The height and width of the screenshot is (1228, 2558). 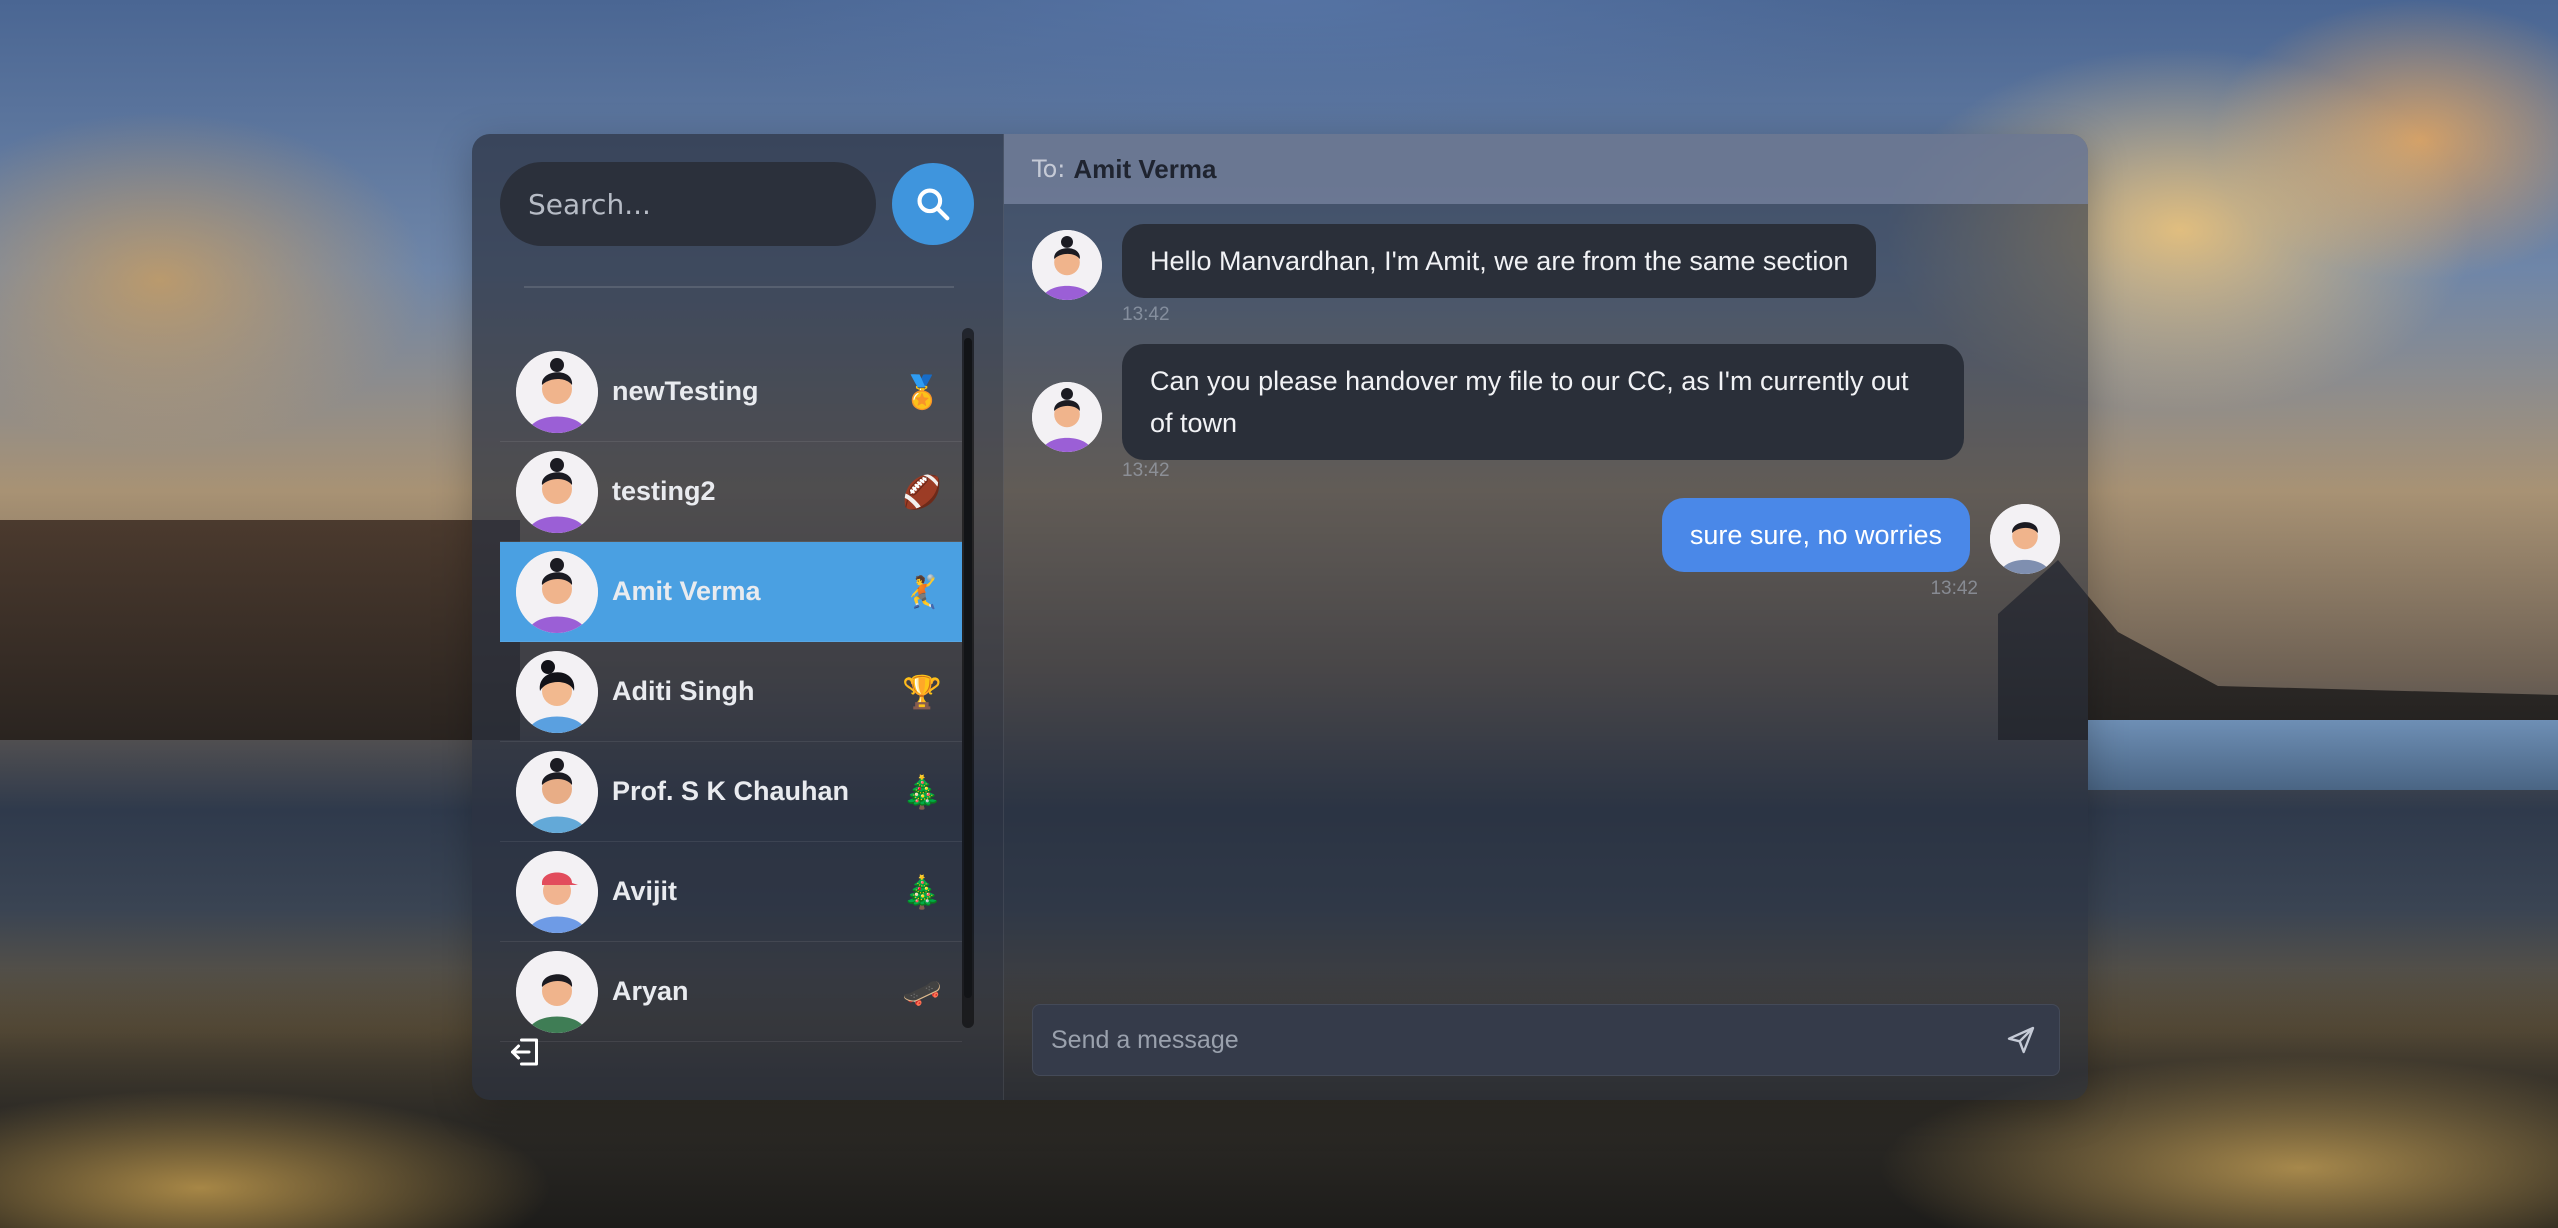 I want to click on recipient-name: Amit Verma, so click(x=1145, y=168).